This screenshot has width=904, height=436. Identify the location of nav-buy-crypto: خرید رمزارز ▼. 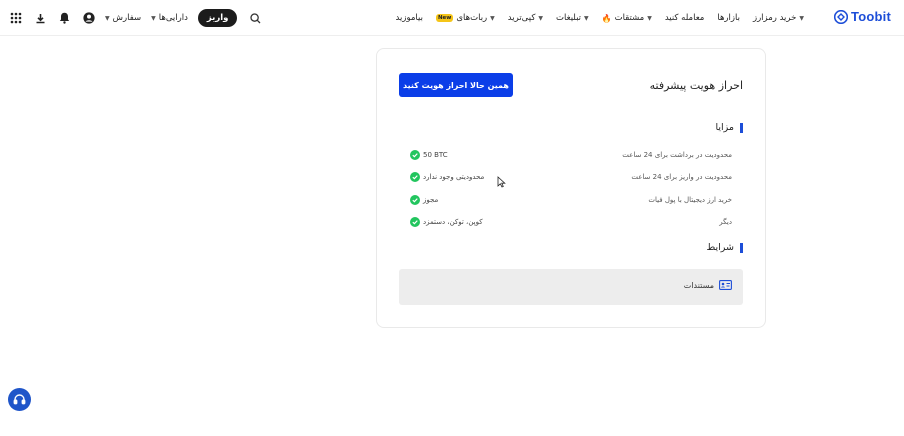
(778, 18).